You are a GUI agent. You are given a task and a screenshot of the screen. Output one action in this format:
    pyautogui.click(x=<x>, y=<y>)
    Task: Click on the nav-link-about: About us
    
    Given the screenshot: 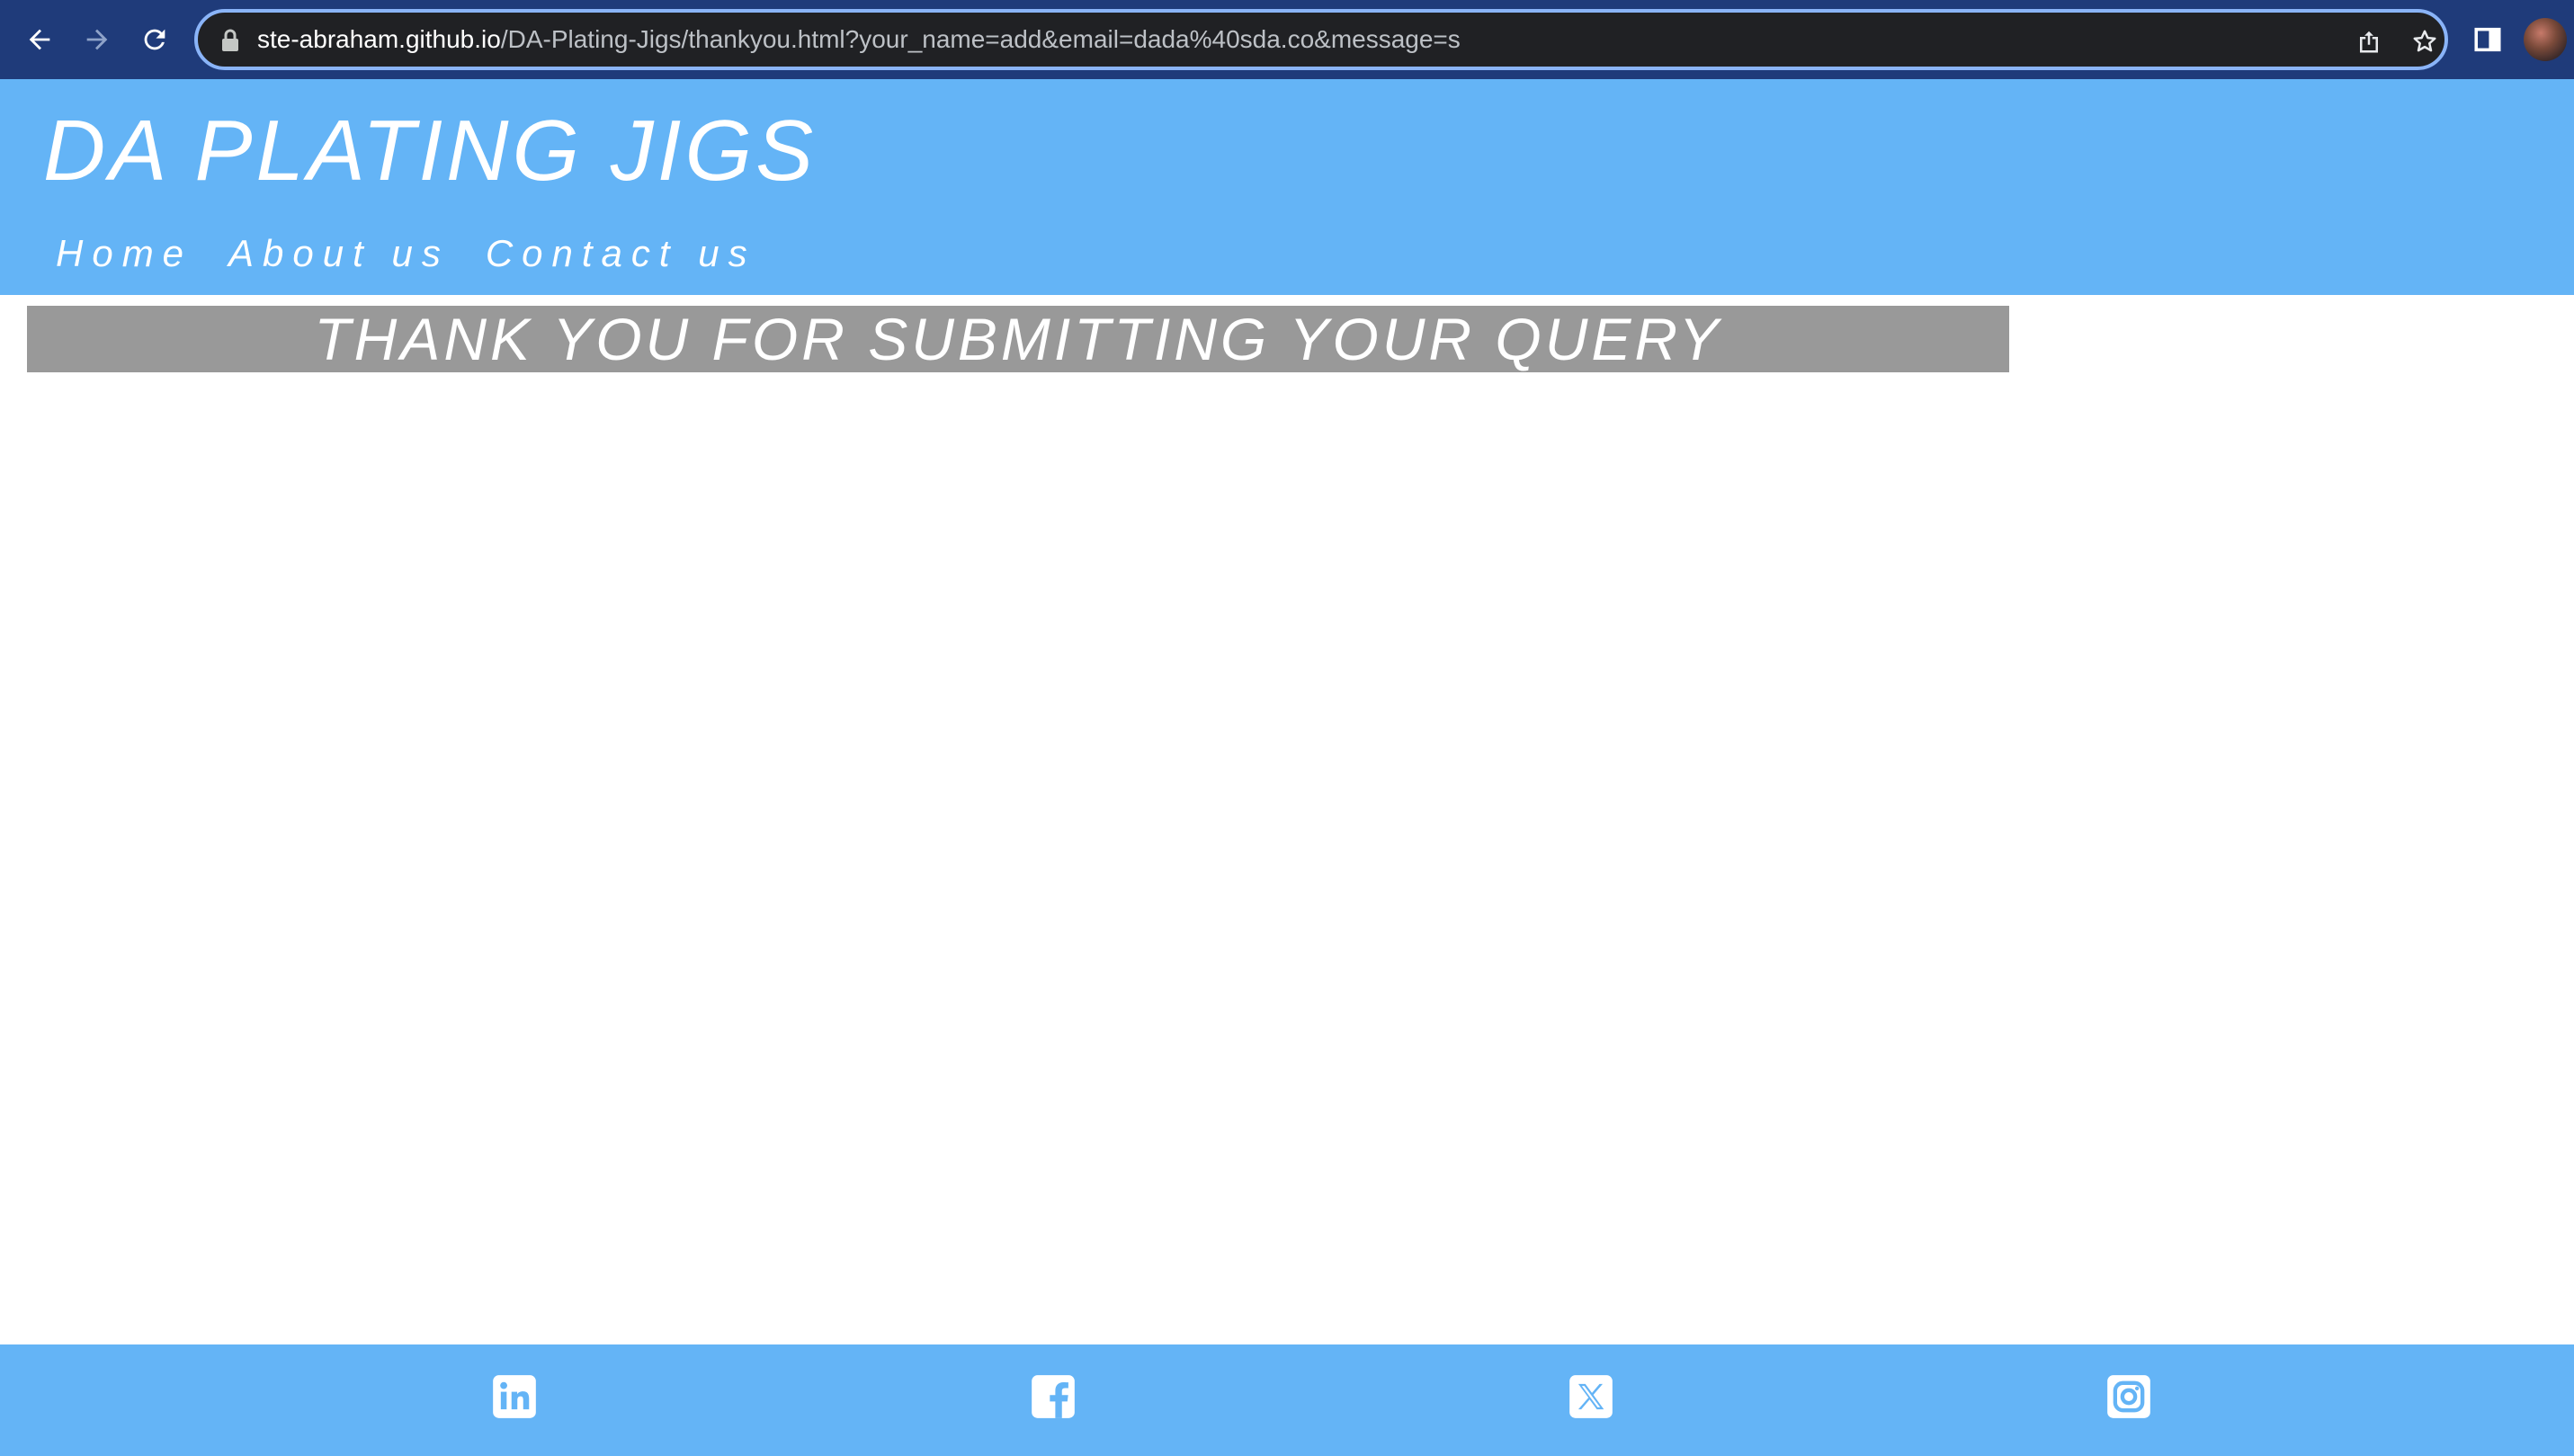 What is the action you would take?
    pyautogui.click(x=339, y=253)
    